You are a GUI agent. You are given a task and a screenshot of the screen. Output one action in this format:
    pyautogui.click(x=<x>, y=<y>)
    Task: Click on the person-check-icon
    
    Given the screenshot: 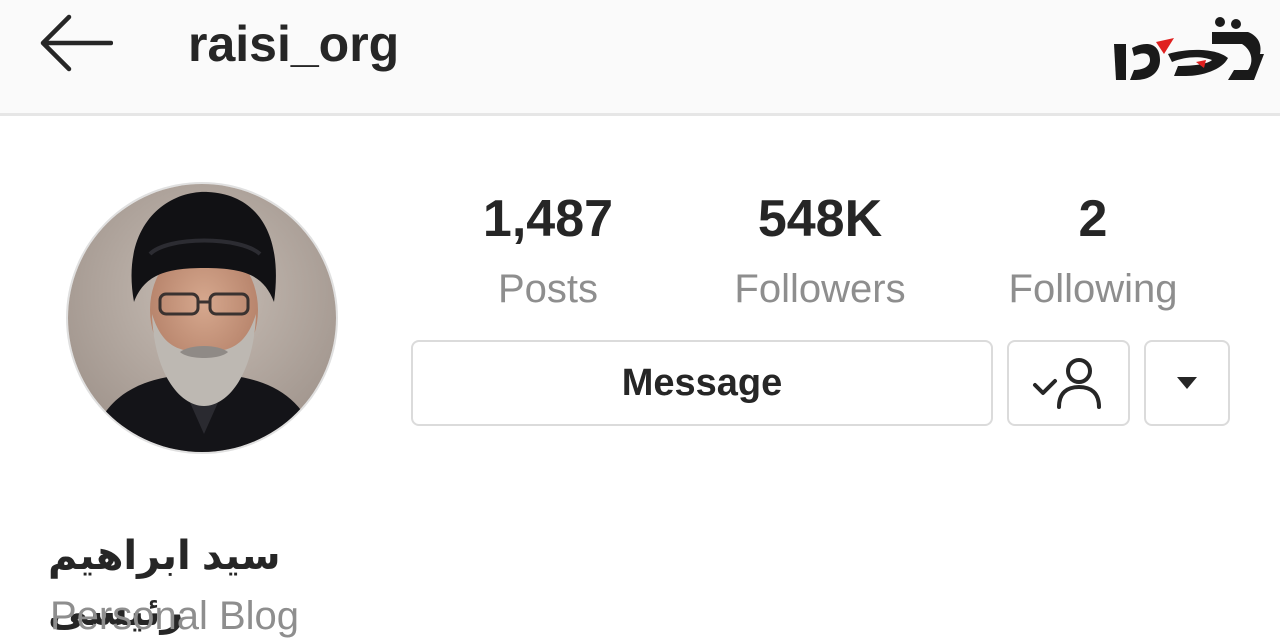 What is the action you would take?
    pyautogui.click(x=1066, y=383)
    